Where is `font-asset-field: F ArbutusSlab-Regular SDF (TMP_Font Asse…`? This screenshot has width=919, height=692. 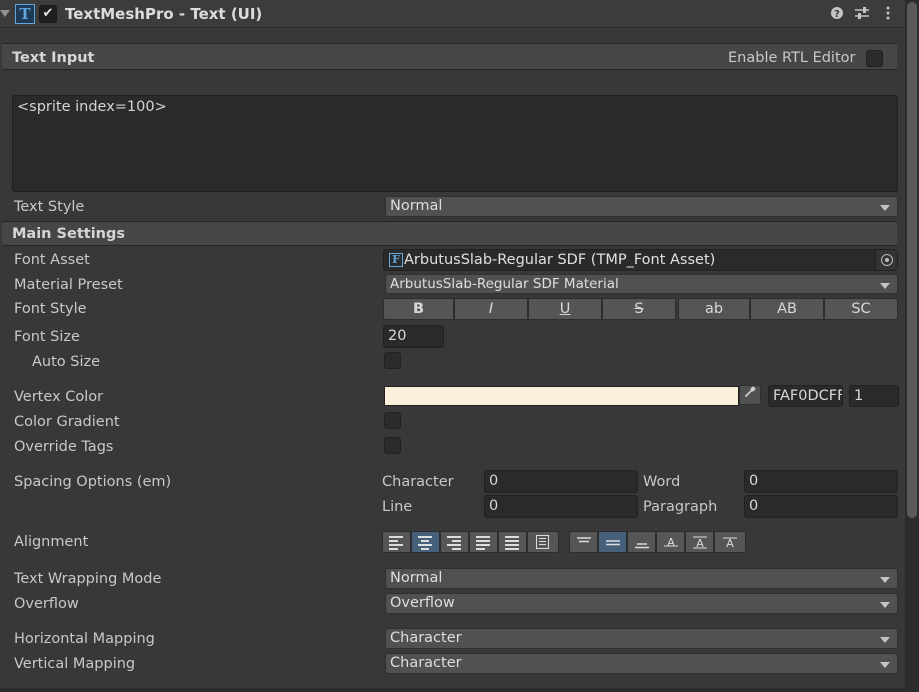 font-asset-field: F ArbutusSlab-Regular SDF (TMP_Font Asse… is located at coordinates (640, 260).